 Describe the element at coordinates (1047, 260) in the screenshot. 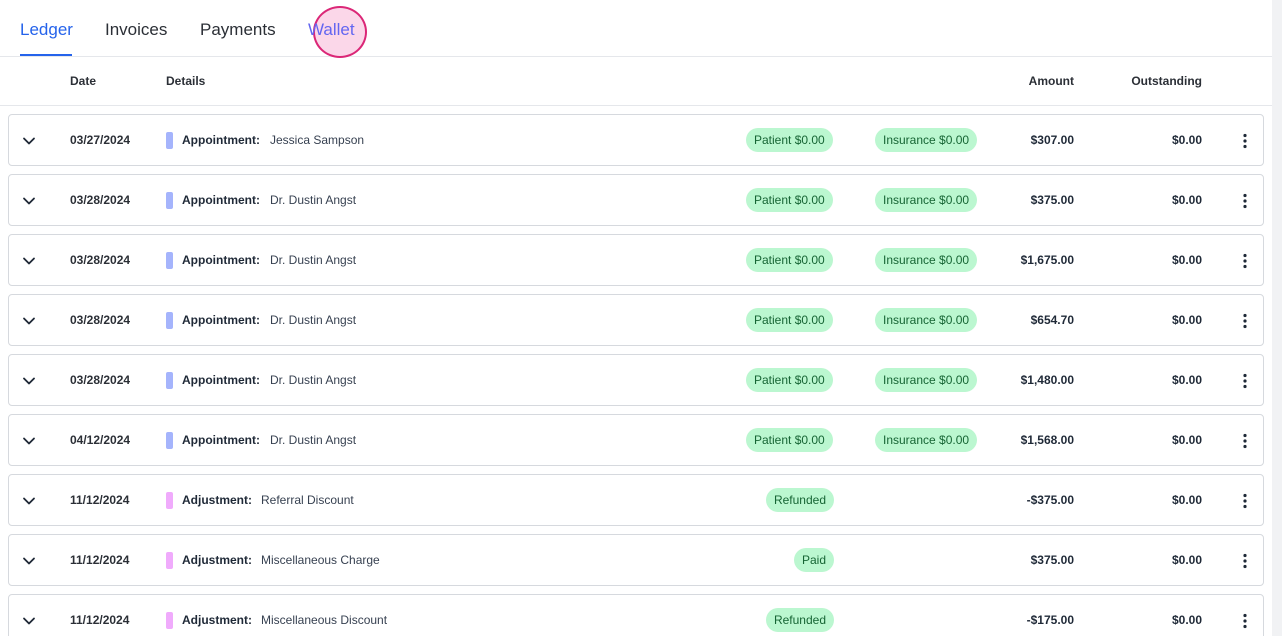

I see `row-amount: $1,675.00` at that location.